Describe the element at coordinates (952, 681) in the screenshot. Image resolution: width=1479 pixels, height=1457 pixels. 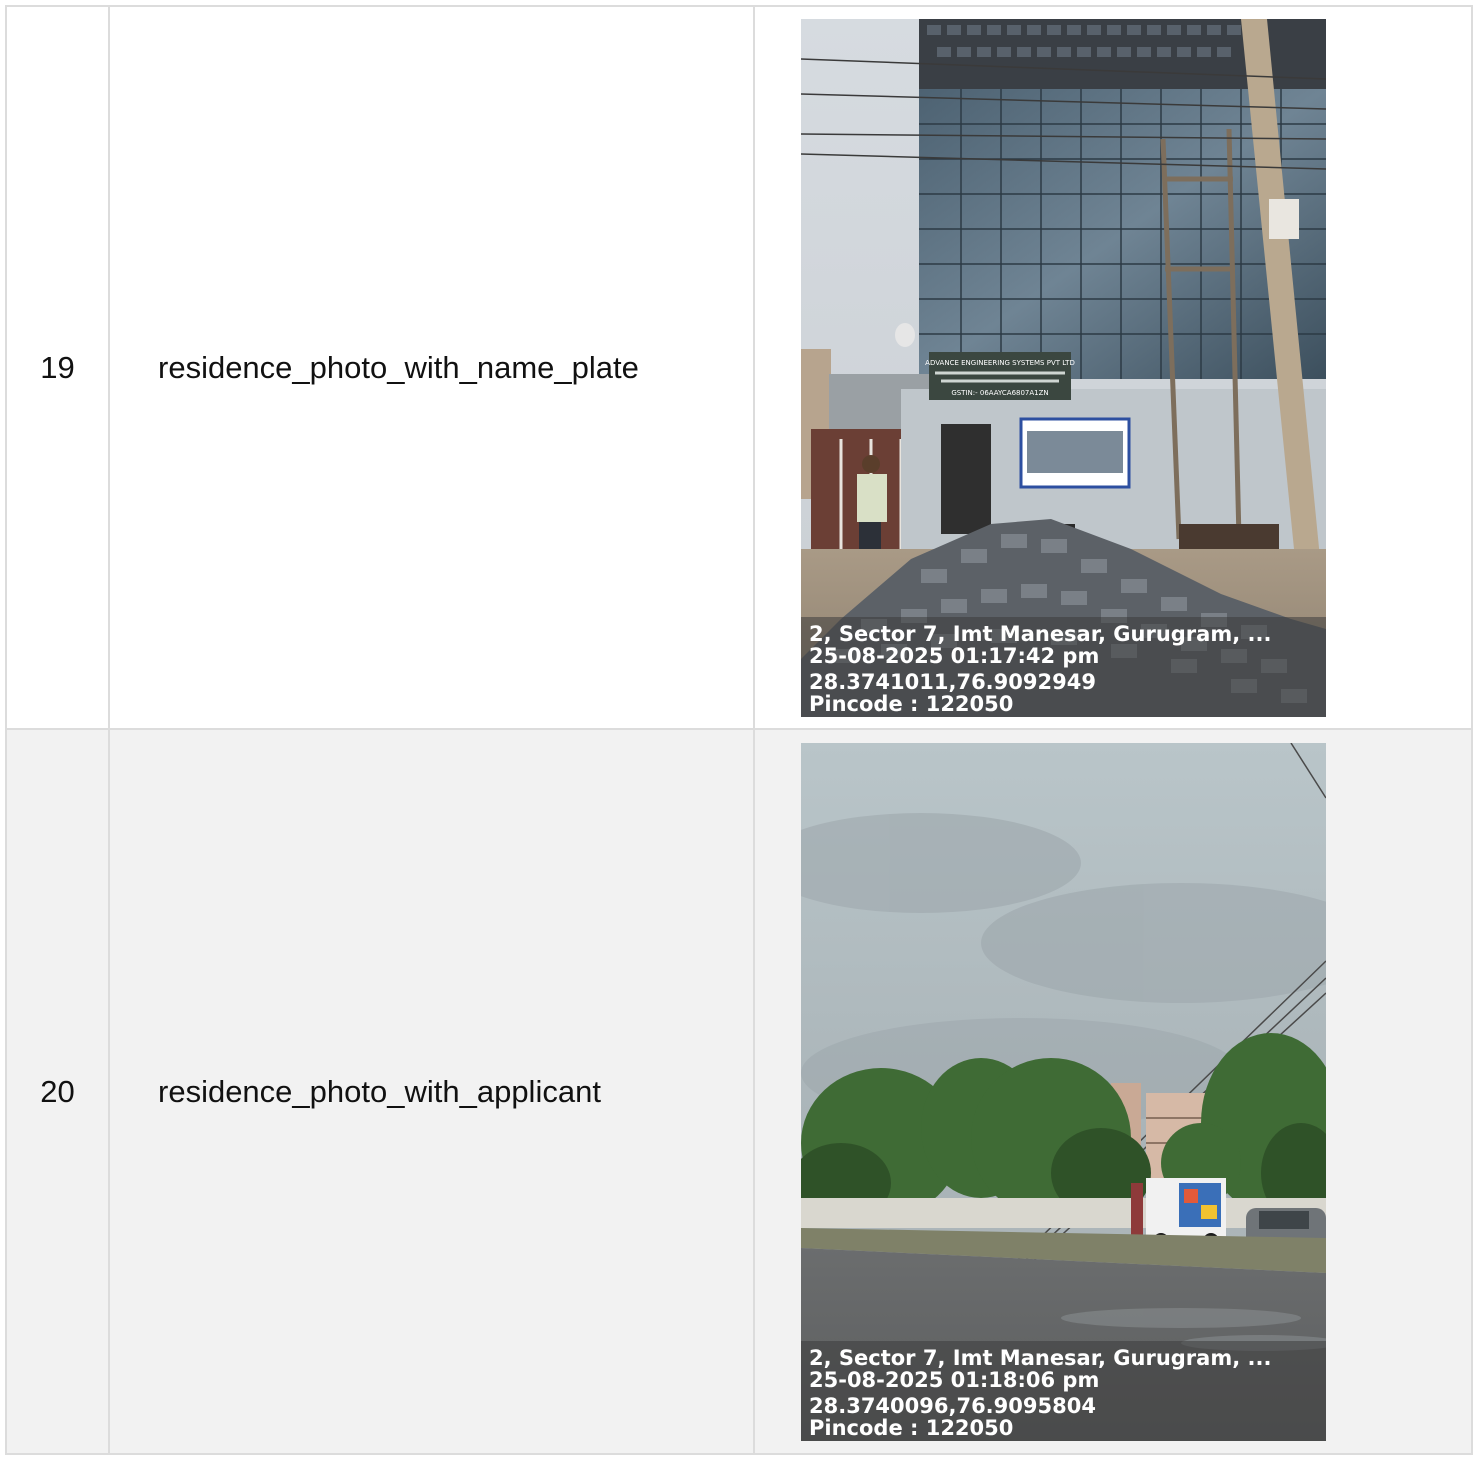
I see `photo-coordinates: 28.3741011,76.9092949` at that location.